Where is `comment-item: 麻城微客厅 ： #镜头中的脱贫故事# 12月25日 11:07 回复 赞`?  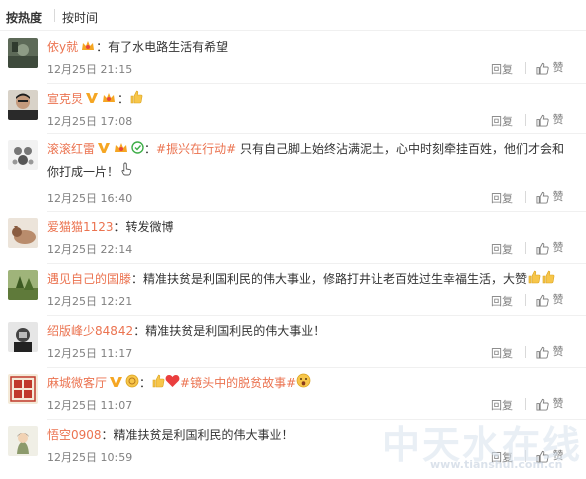 comment-item: 麻城微客厅 ： #镜头中的脱贫故事# 12月25日 11:07 回复 赞 is located at coordinates (293, 394).